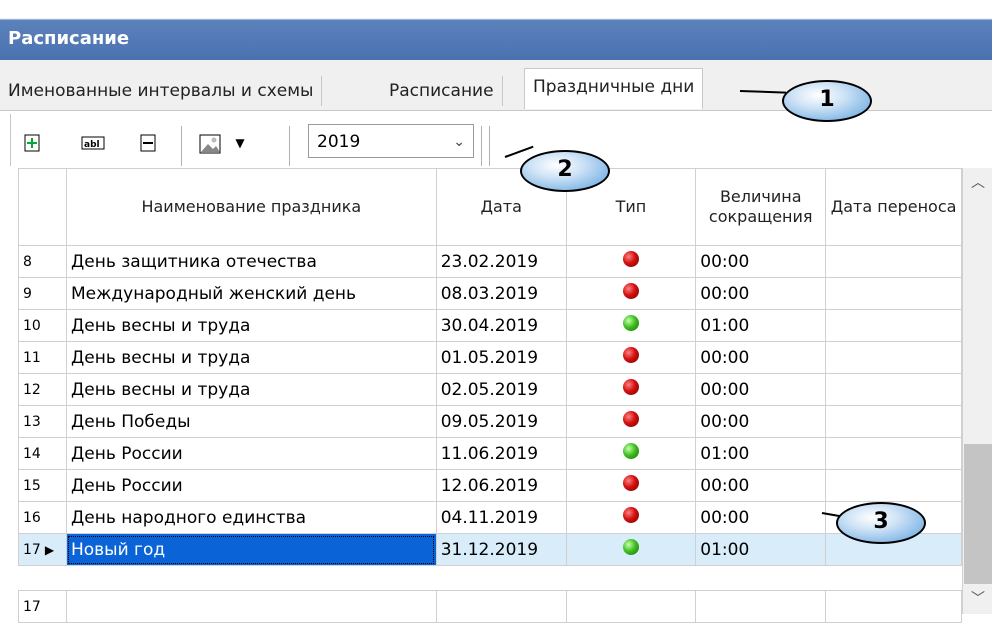  Describe the element at coordinates (501, 421) in the screenshot. I see `holiday-date-cell: 09.05.2019` at that location.